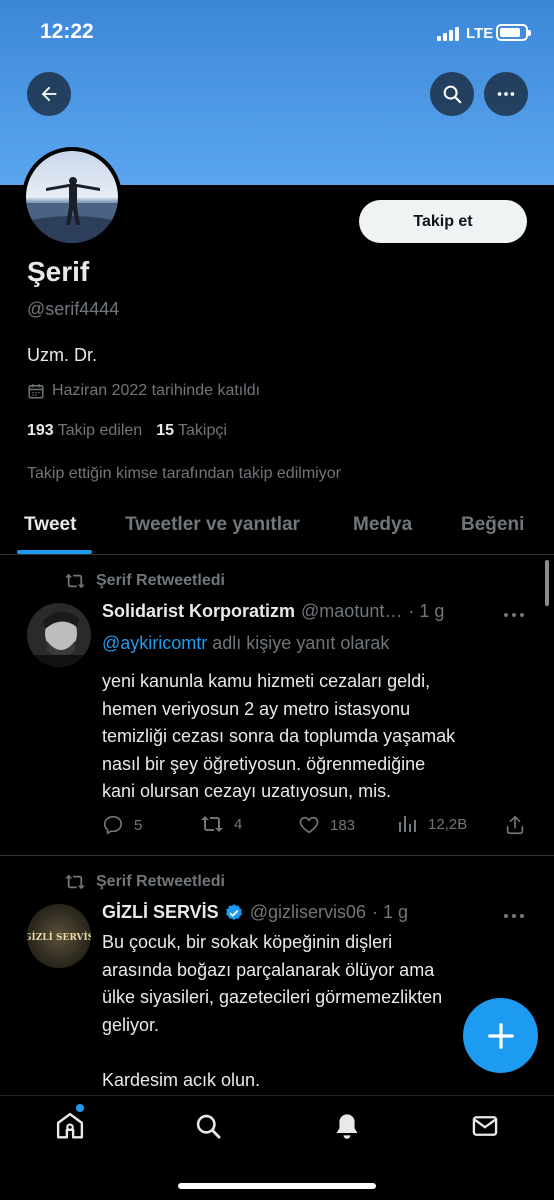  I want to click on home-indicator, so click(277, 1186).